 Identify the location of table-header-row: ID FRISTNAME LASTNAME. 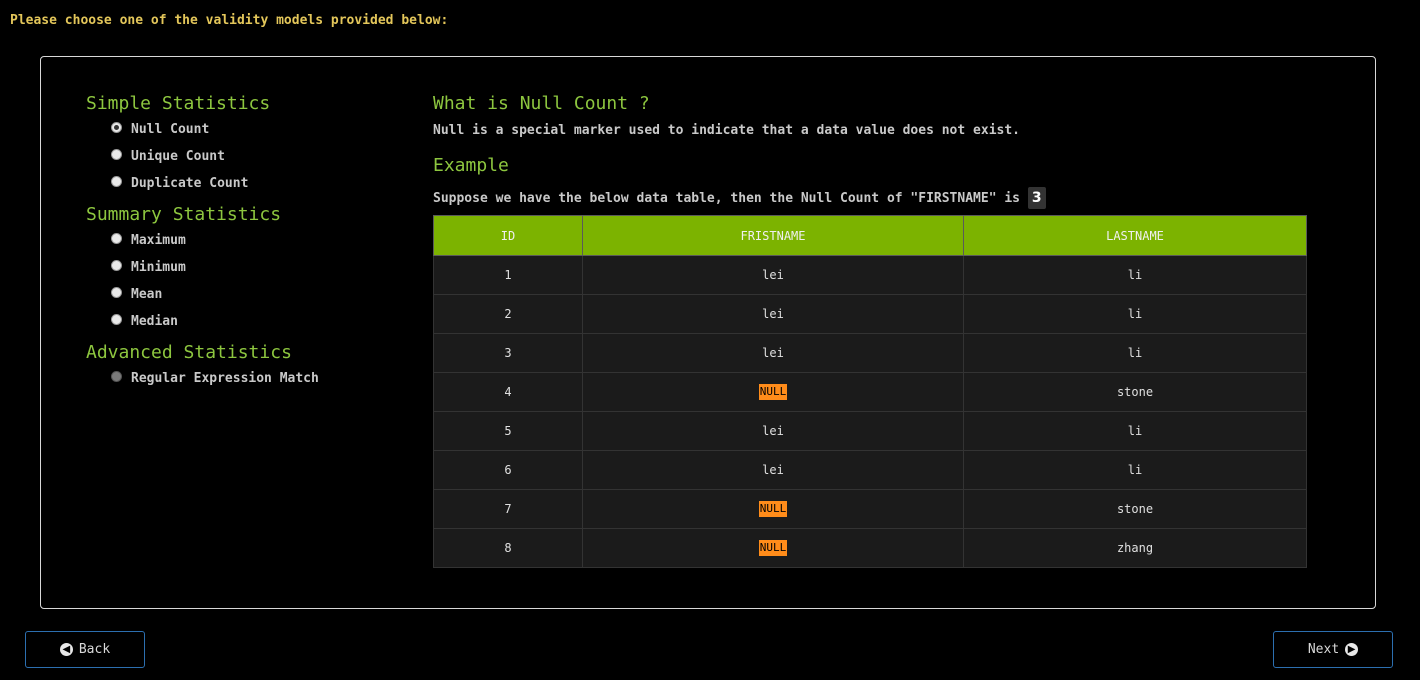
(870, 235).